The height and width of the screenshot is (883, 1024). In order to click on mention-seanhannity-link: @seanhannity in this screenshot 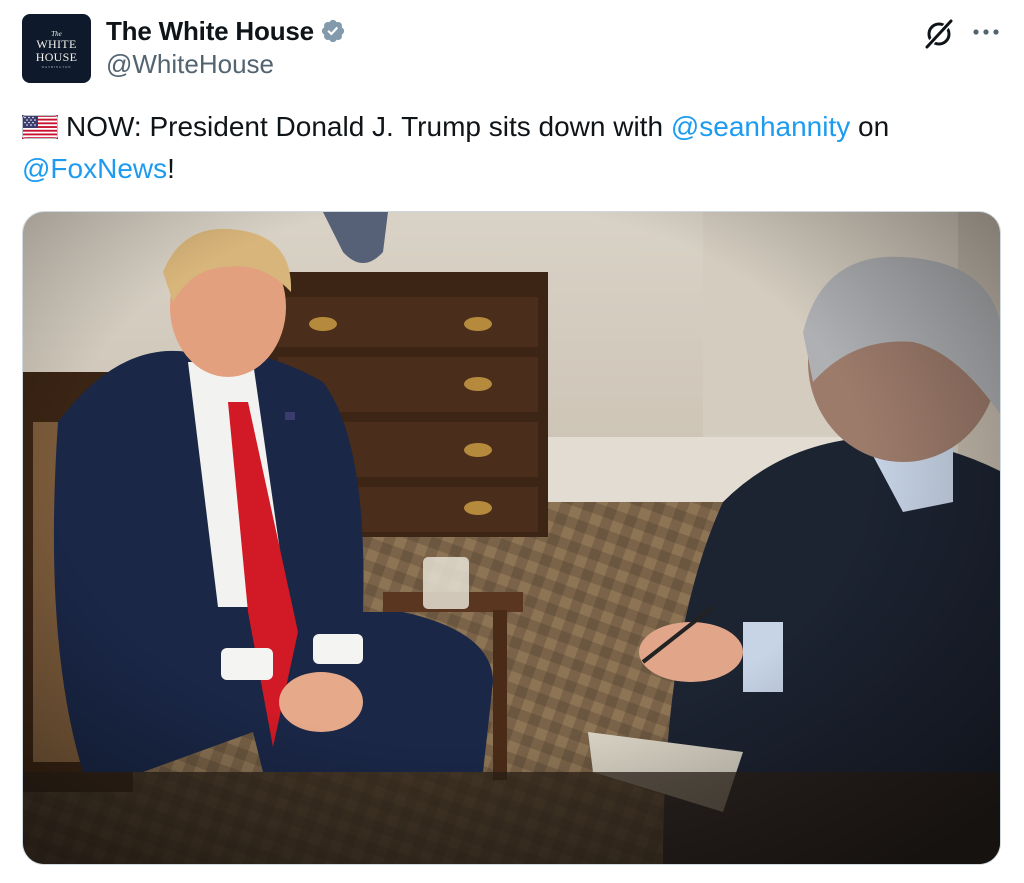, I will do `click(760, 126)`.